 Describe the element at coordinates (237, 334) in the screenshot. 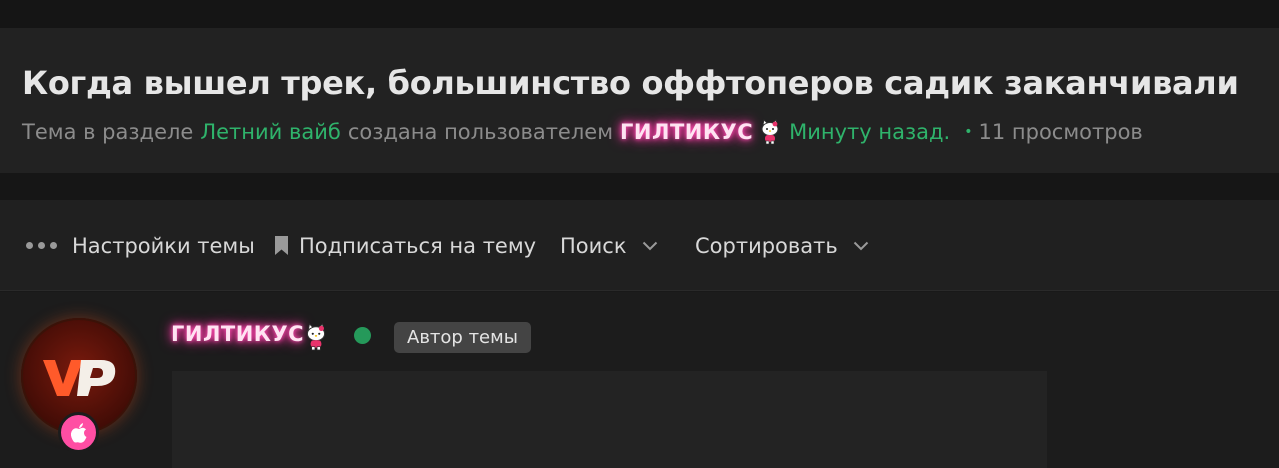

I see `post-username: ГИЛТИКУС` at that location.